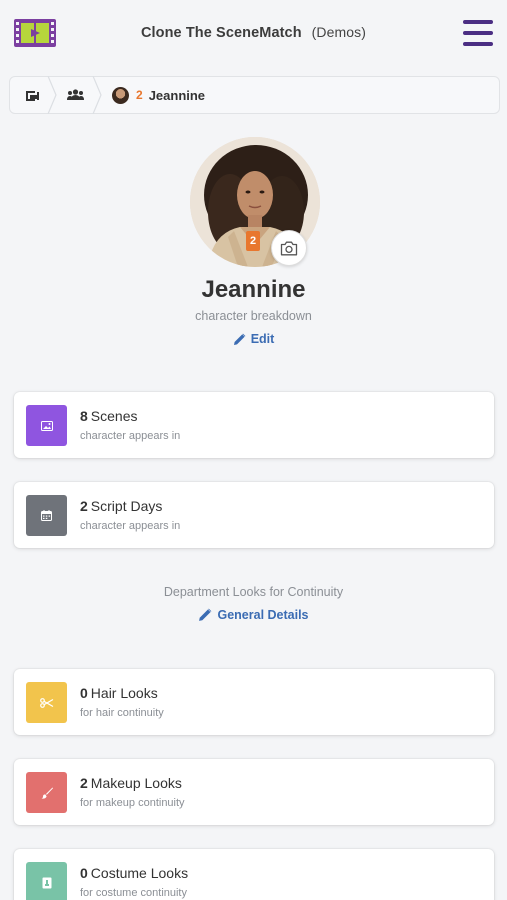 The image size is (507, 900). I want to click on scissors-icon, so click(46, 702).